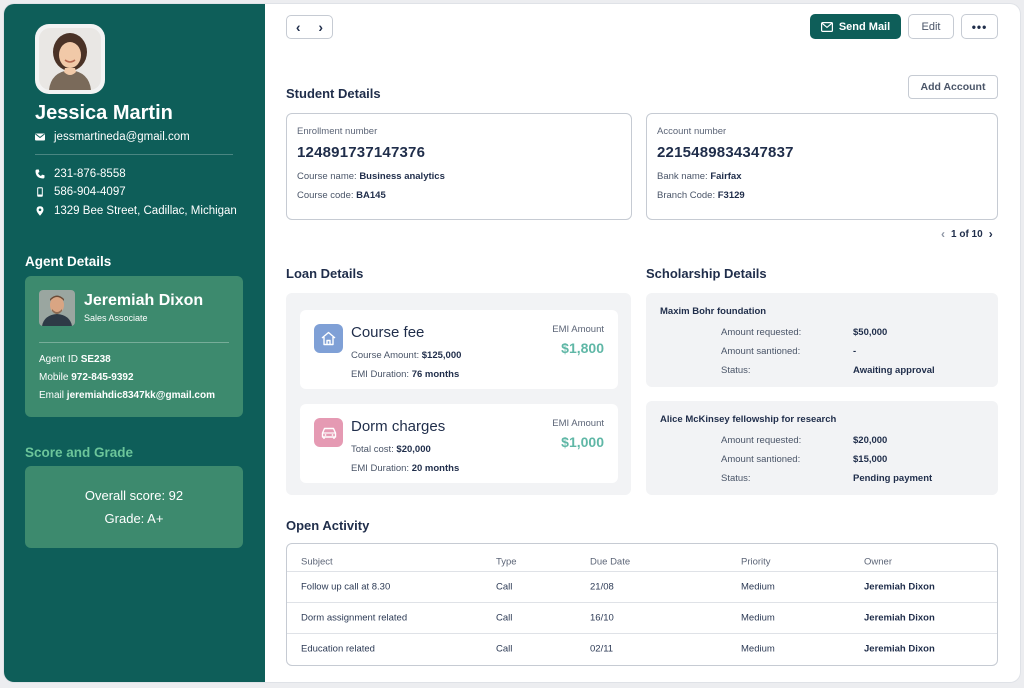 The height and width of the screenshot is (688, 1024). What do you see at coordinates (435, 468) in the screenshot?
I see `loan-duration-value: 20 months` at bounding box center [435, 468].